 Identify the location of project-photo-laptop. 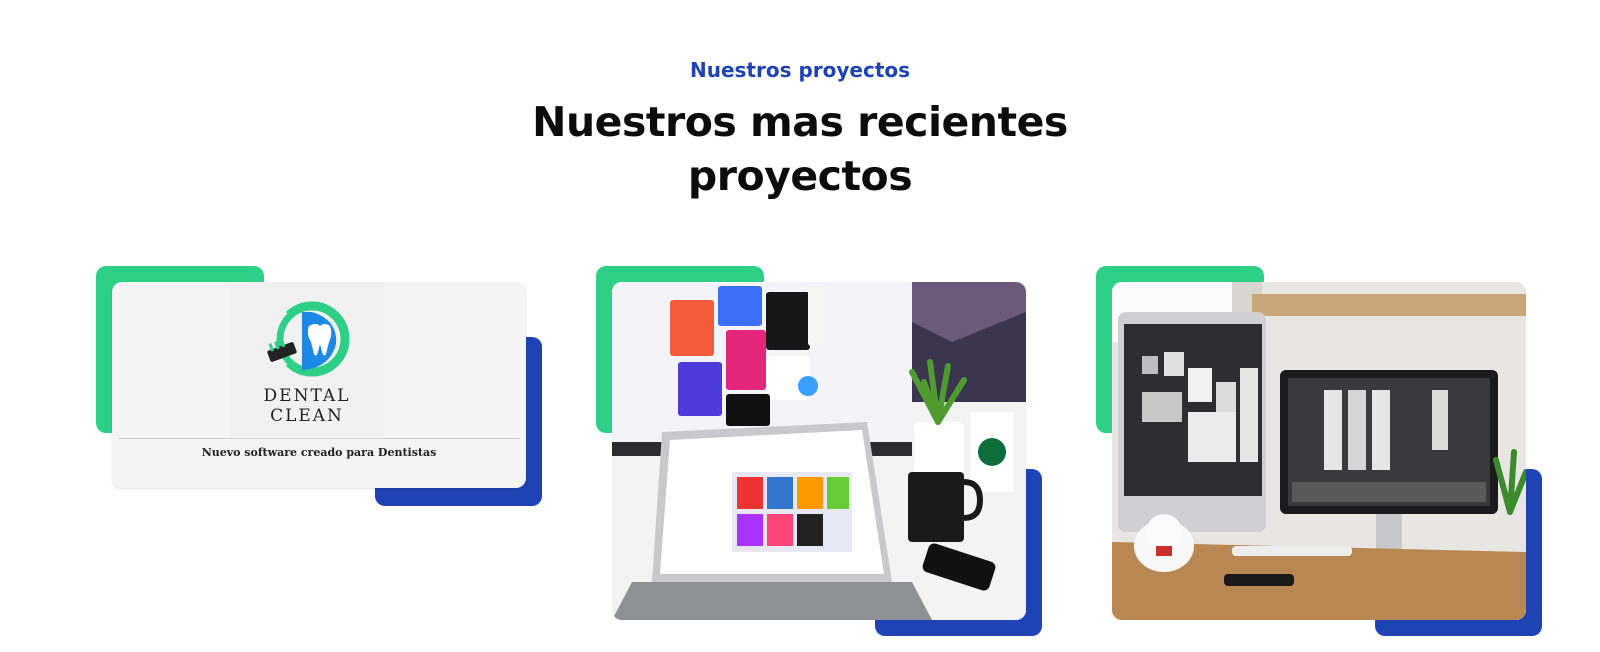
(819, 451).